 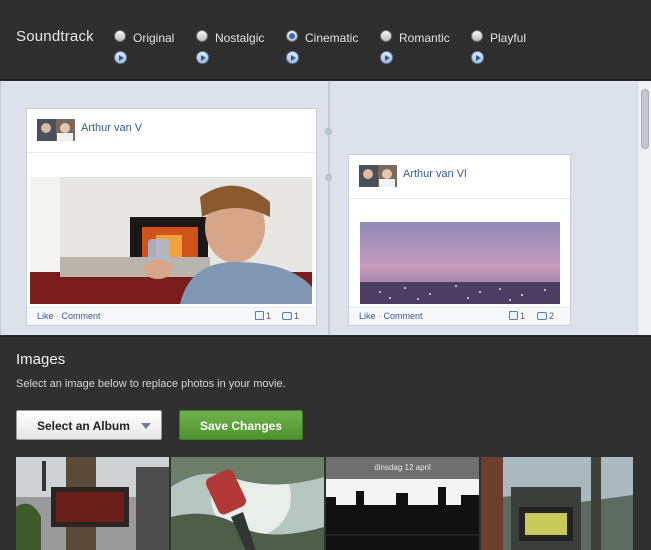 I want to click on soundtrack-title: Soundtrack, so click(x=55, y=36).